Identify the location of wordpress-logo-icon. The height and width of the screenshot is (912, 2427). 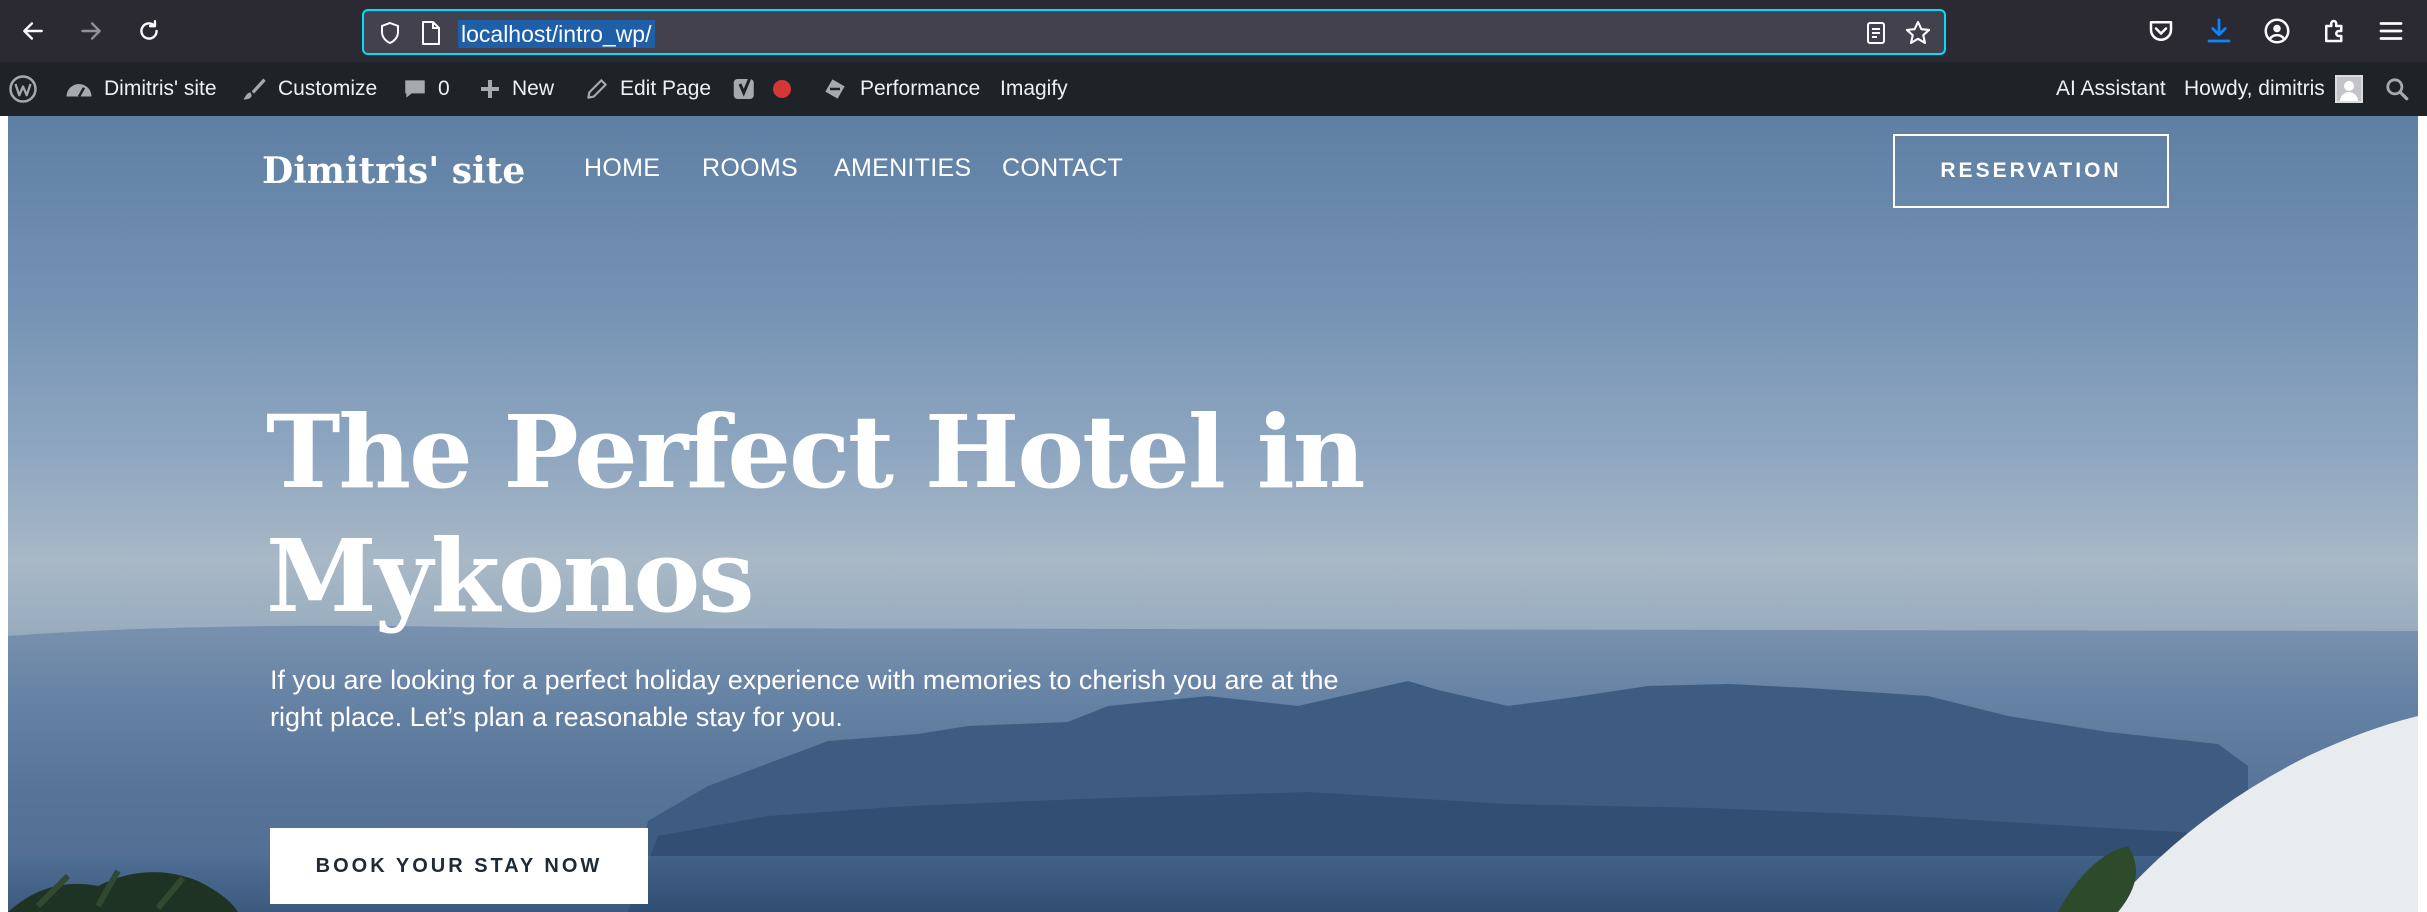
(23, 89).